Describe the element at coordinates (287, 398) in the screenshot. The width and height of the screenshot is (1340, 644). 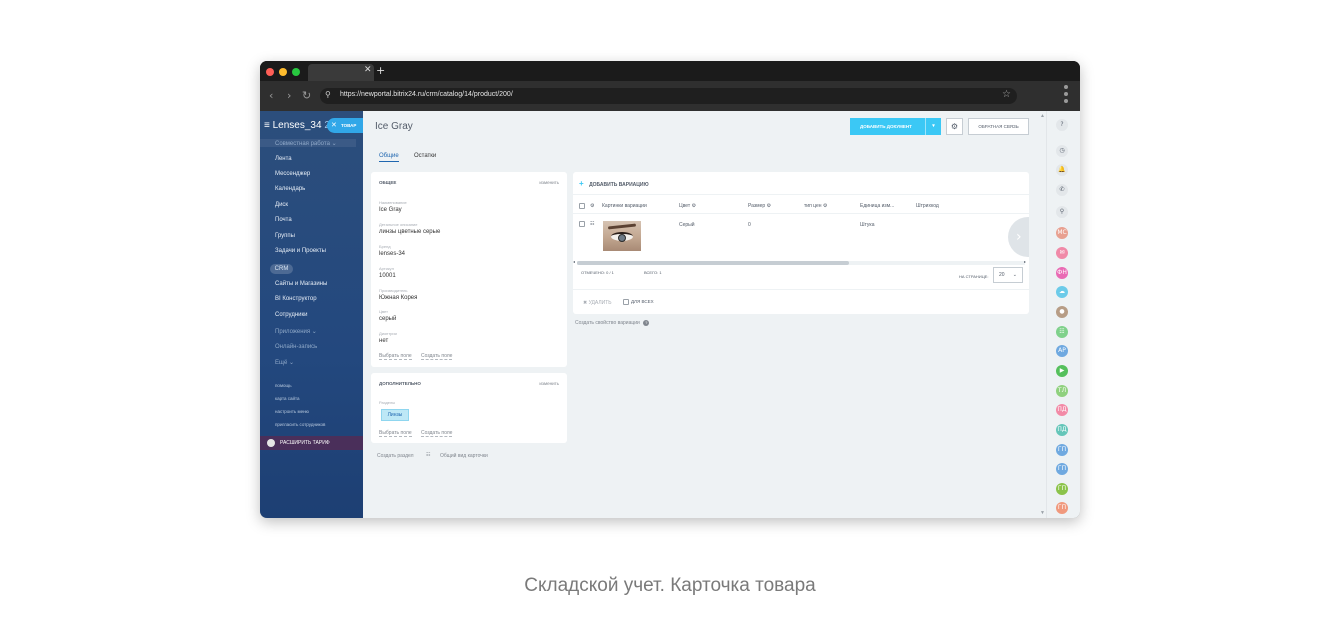
I see `sidebar-link-sitemap: карта сайта` at that location.